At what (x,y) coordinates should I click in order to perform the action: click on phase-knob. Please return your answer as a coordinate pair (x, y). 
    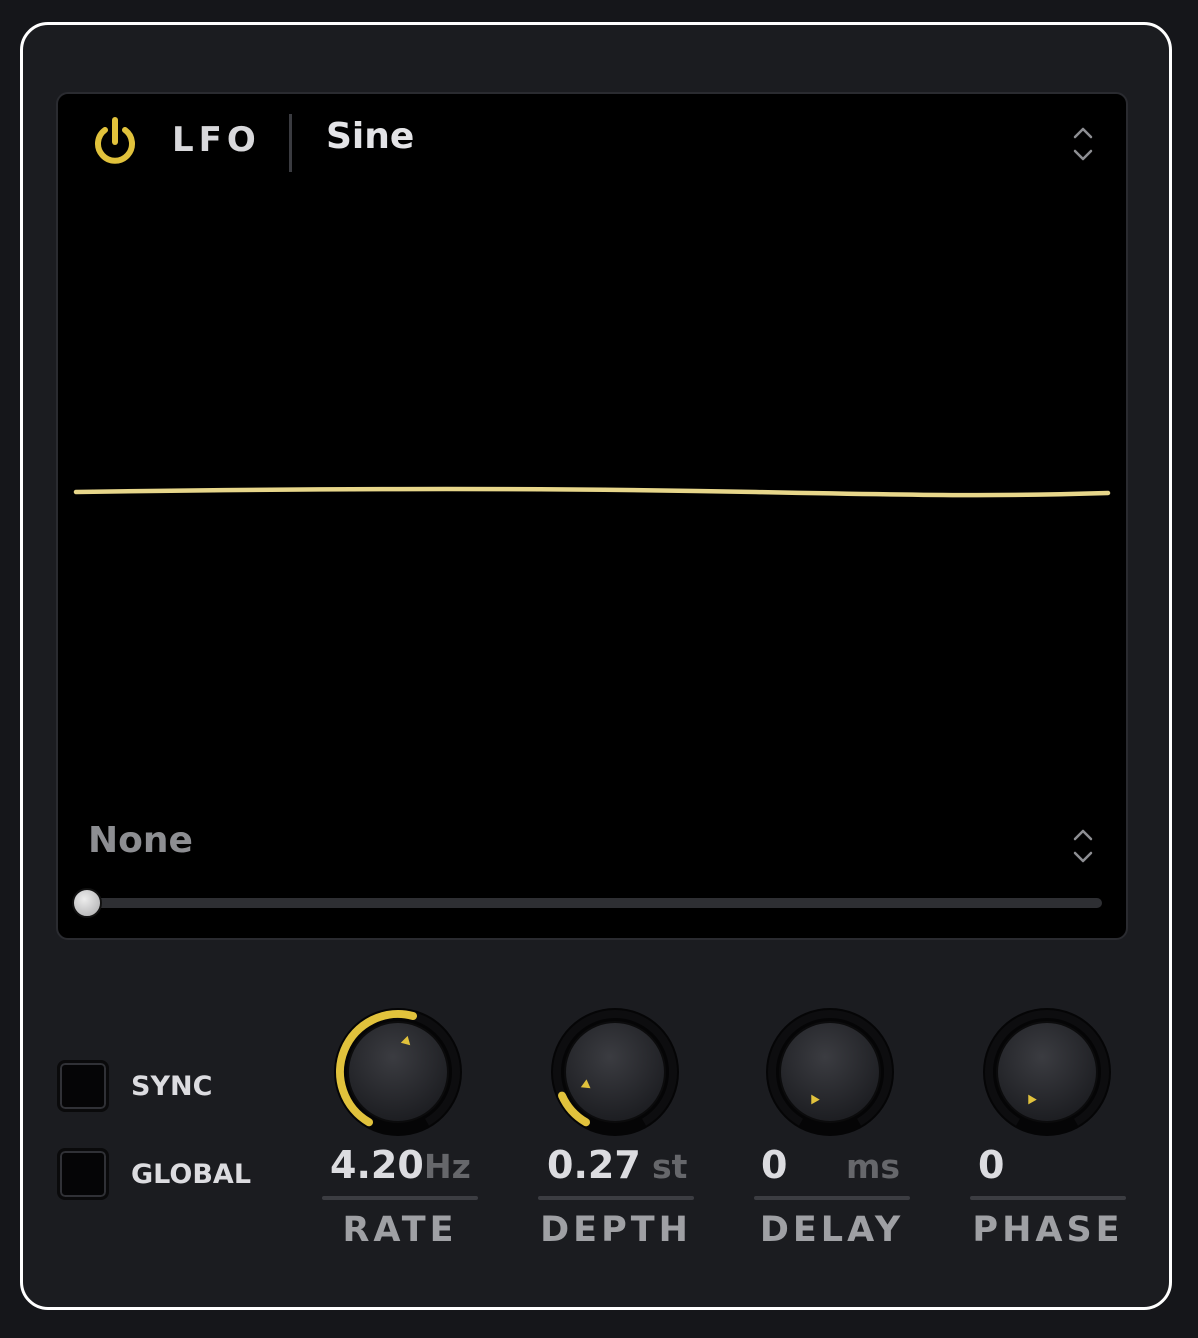
    Looking at the image, I should click on (1047, 1072).